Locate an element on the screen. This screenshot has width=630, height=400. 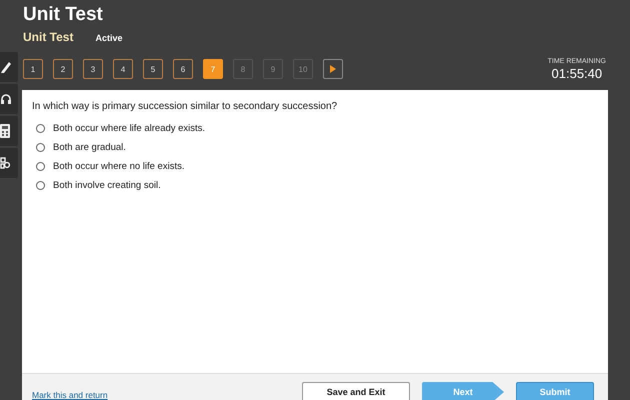
play-icon is located at coordinates (333, 69).